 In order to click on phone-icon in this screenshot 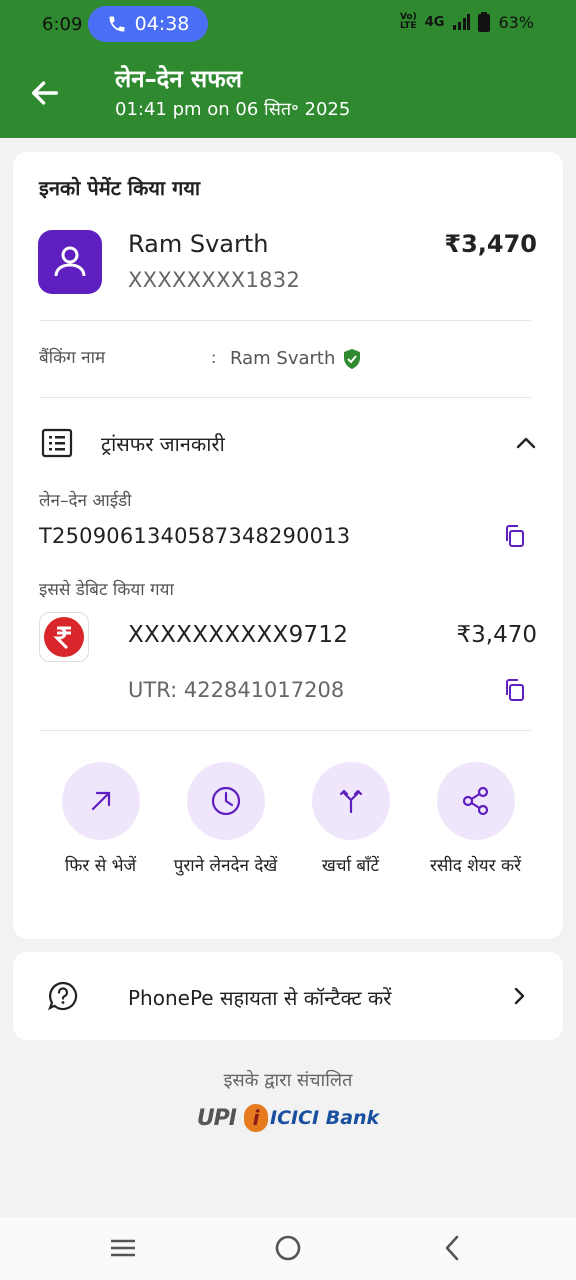, I will do `click(117, 24)`.